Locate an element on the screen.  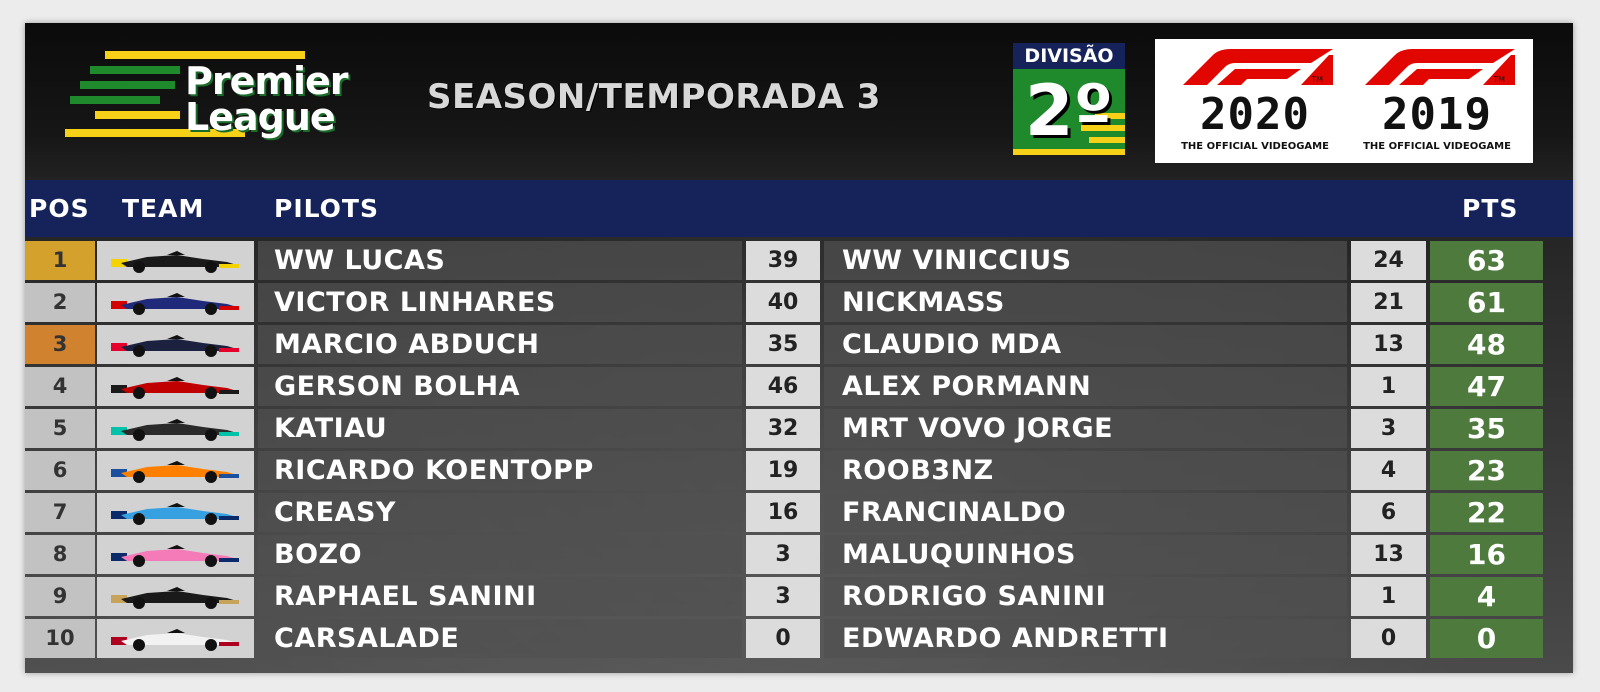
column-header-team: TEAM is located at coordinates (163, 208).